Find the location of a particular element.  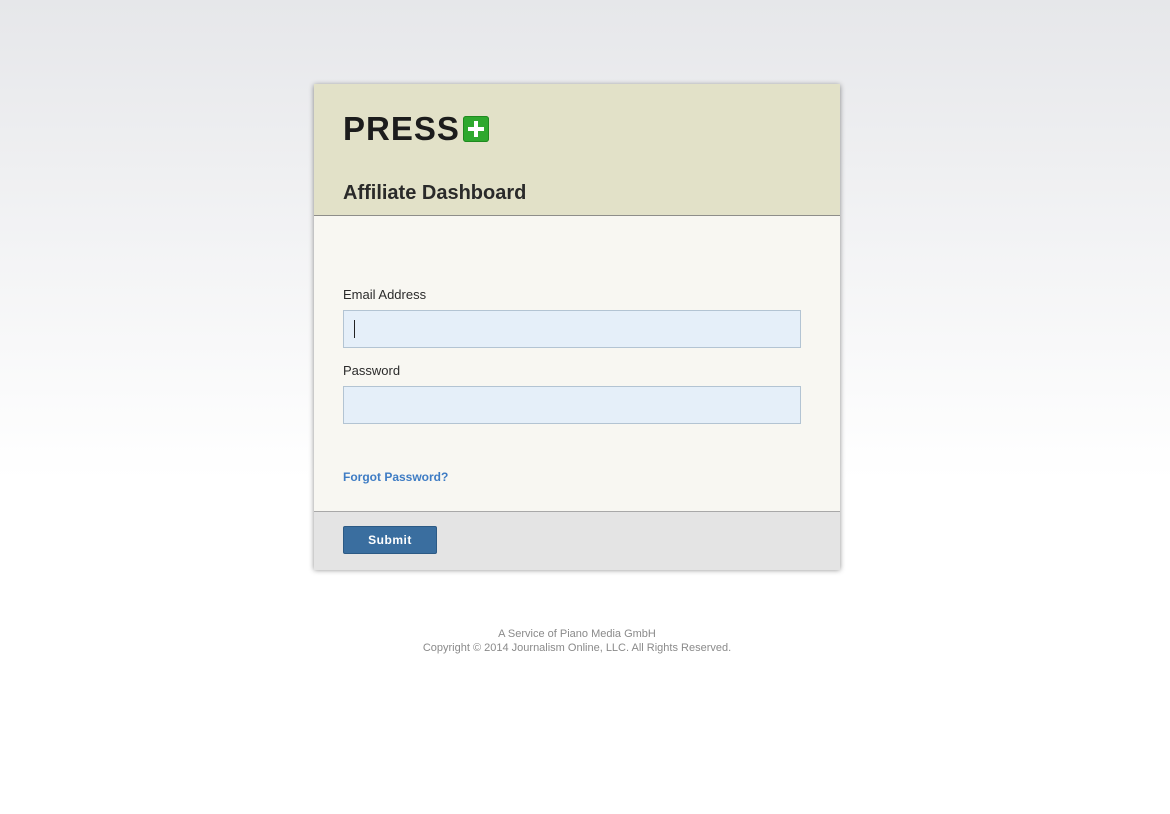

forgot-password-link: Forgot Password? is located at coordinates (395, 477).